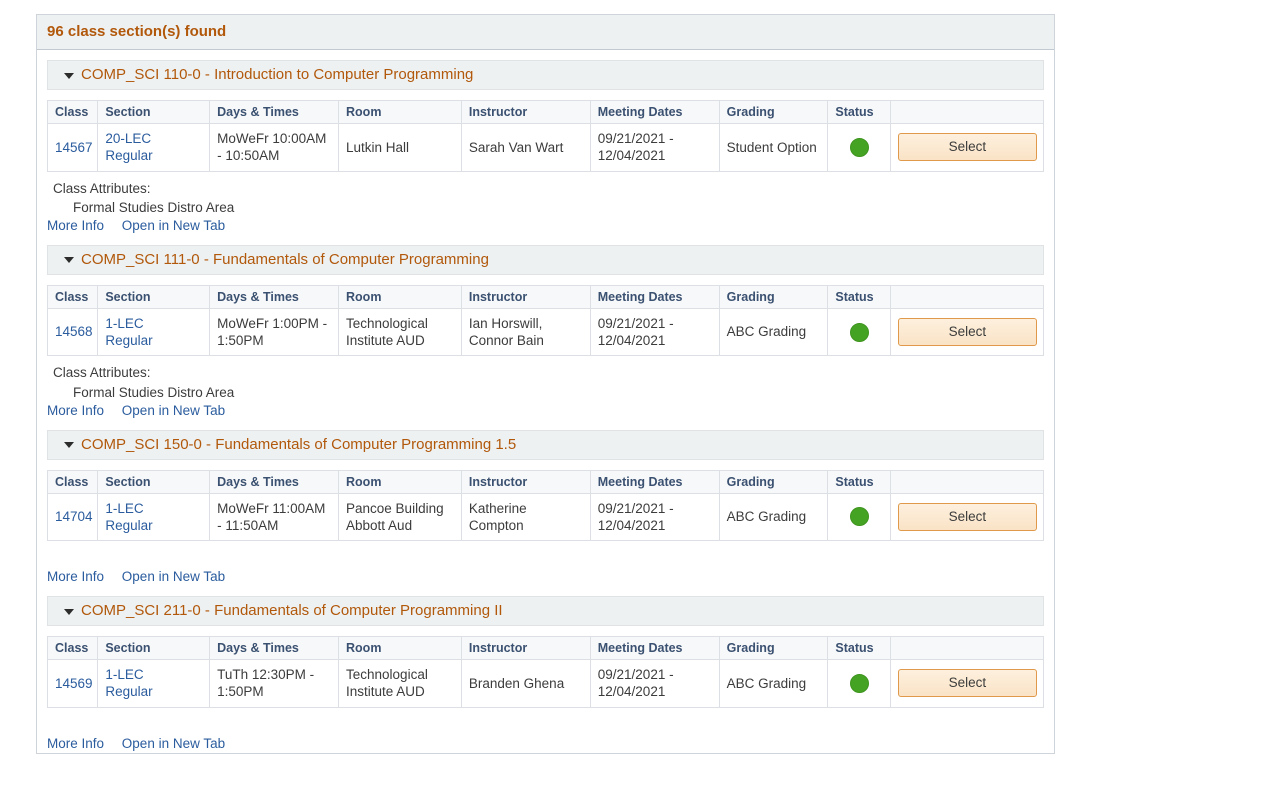  What do you see at coordinates (274, 147) in the screenshot?
I see `cell-days-times: MoWeFr 10:00AM - 10:50AM` at bounding box center [274, 147].